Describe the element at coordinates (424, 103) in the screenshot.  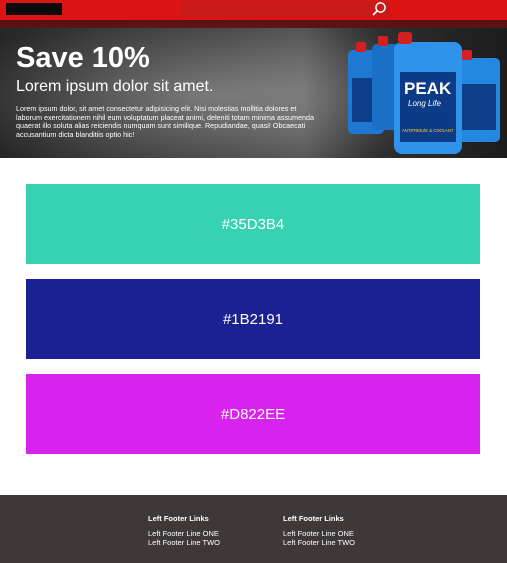
I see `product-line: Long Life` at that location.